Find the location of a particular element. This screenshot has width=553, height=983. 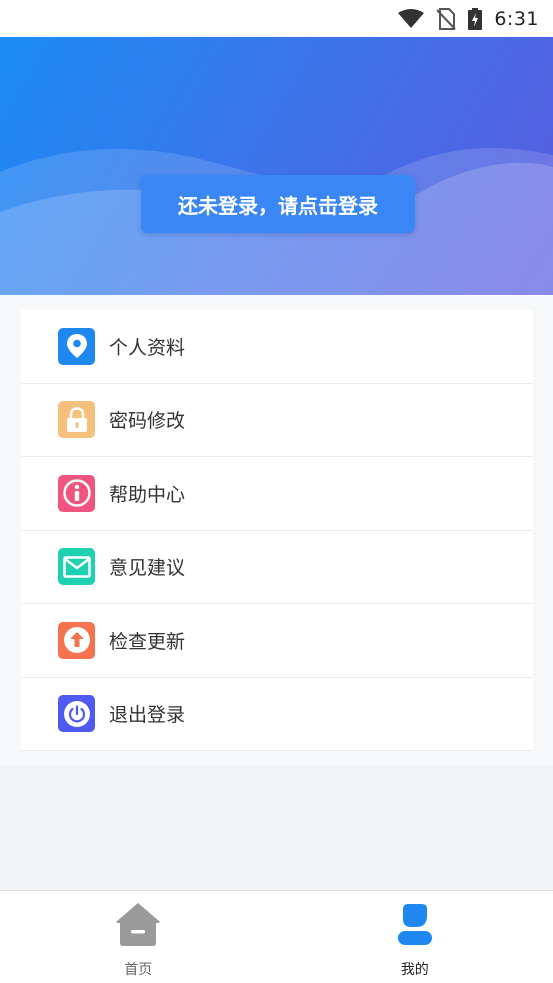

menu-item-logout: 退出登录 is located at coordinates (277, 714).